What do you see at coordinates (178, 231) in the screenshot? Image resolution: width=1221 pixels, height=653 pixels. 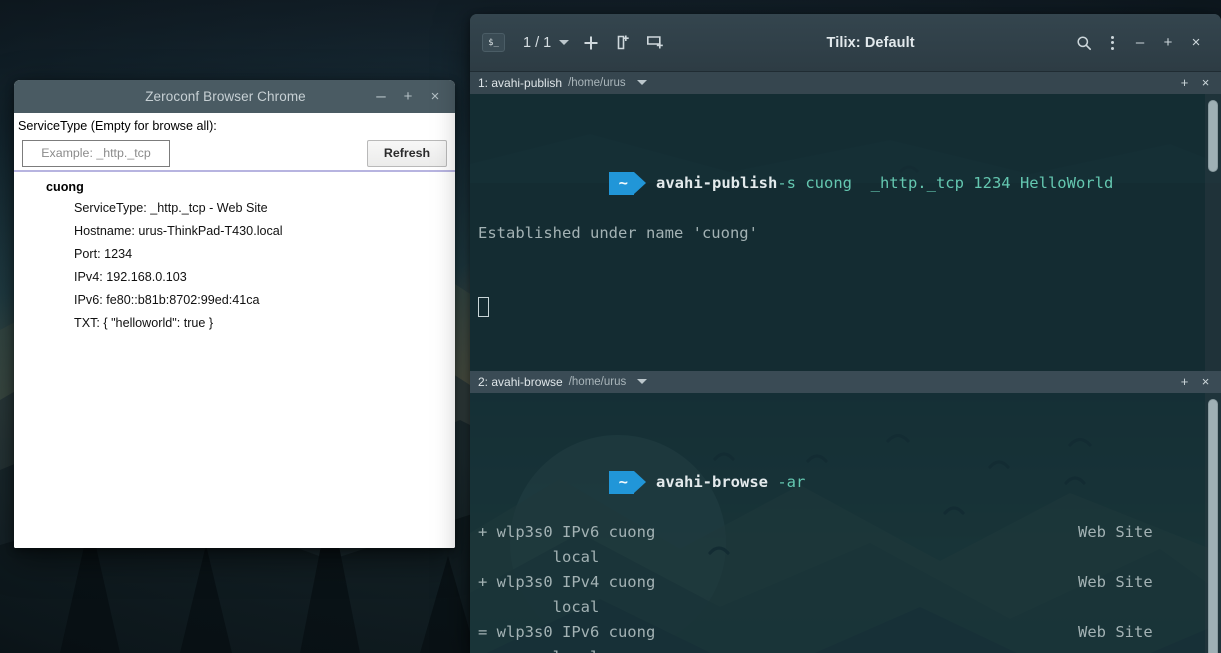 I see `service-field-hostname: Hostname: urus-ThinkPad-T430.local` at bounding box center [178, 231].